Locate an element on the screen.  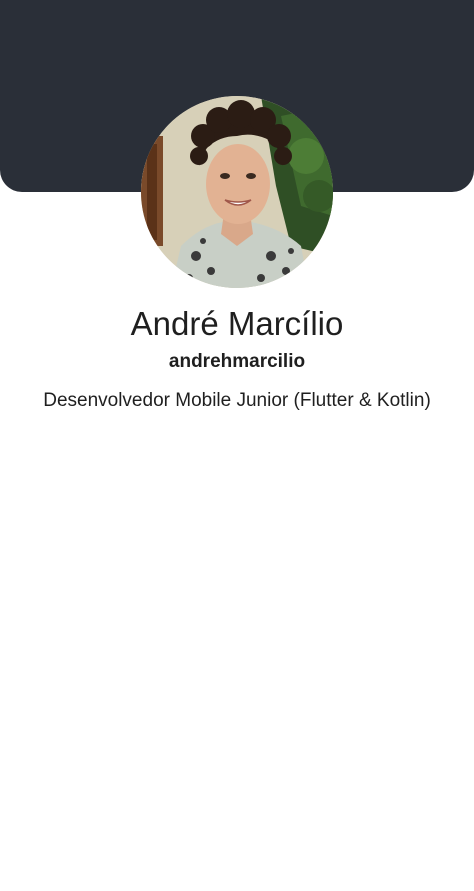
avatar-photo is located at coordinates (237, 192).